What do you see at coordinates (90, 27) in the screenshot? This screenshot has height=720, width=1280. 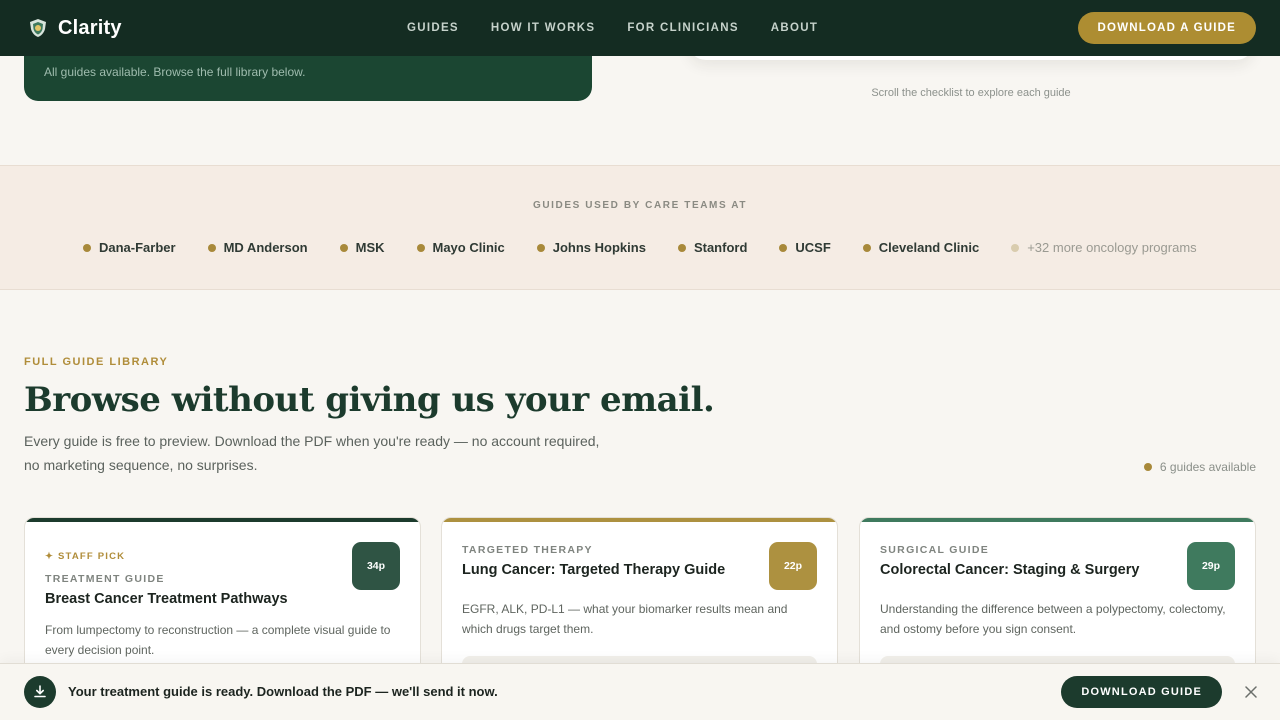 I see `brand-name: Clarity` at bounding box center [90, 27].